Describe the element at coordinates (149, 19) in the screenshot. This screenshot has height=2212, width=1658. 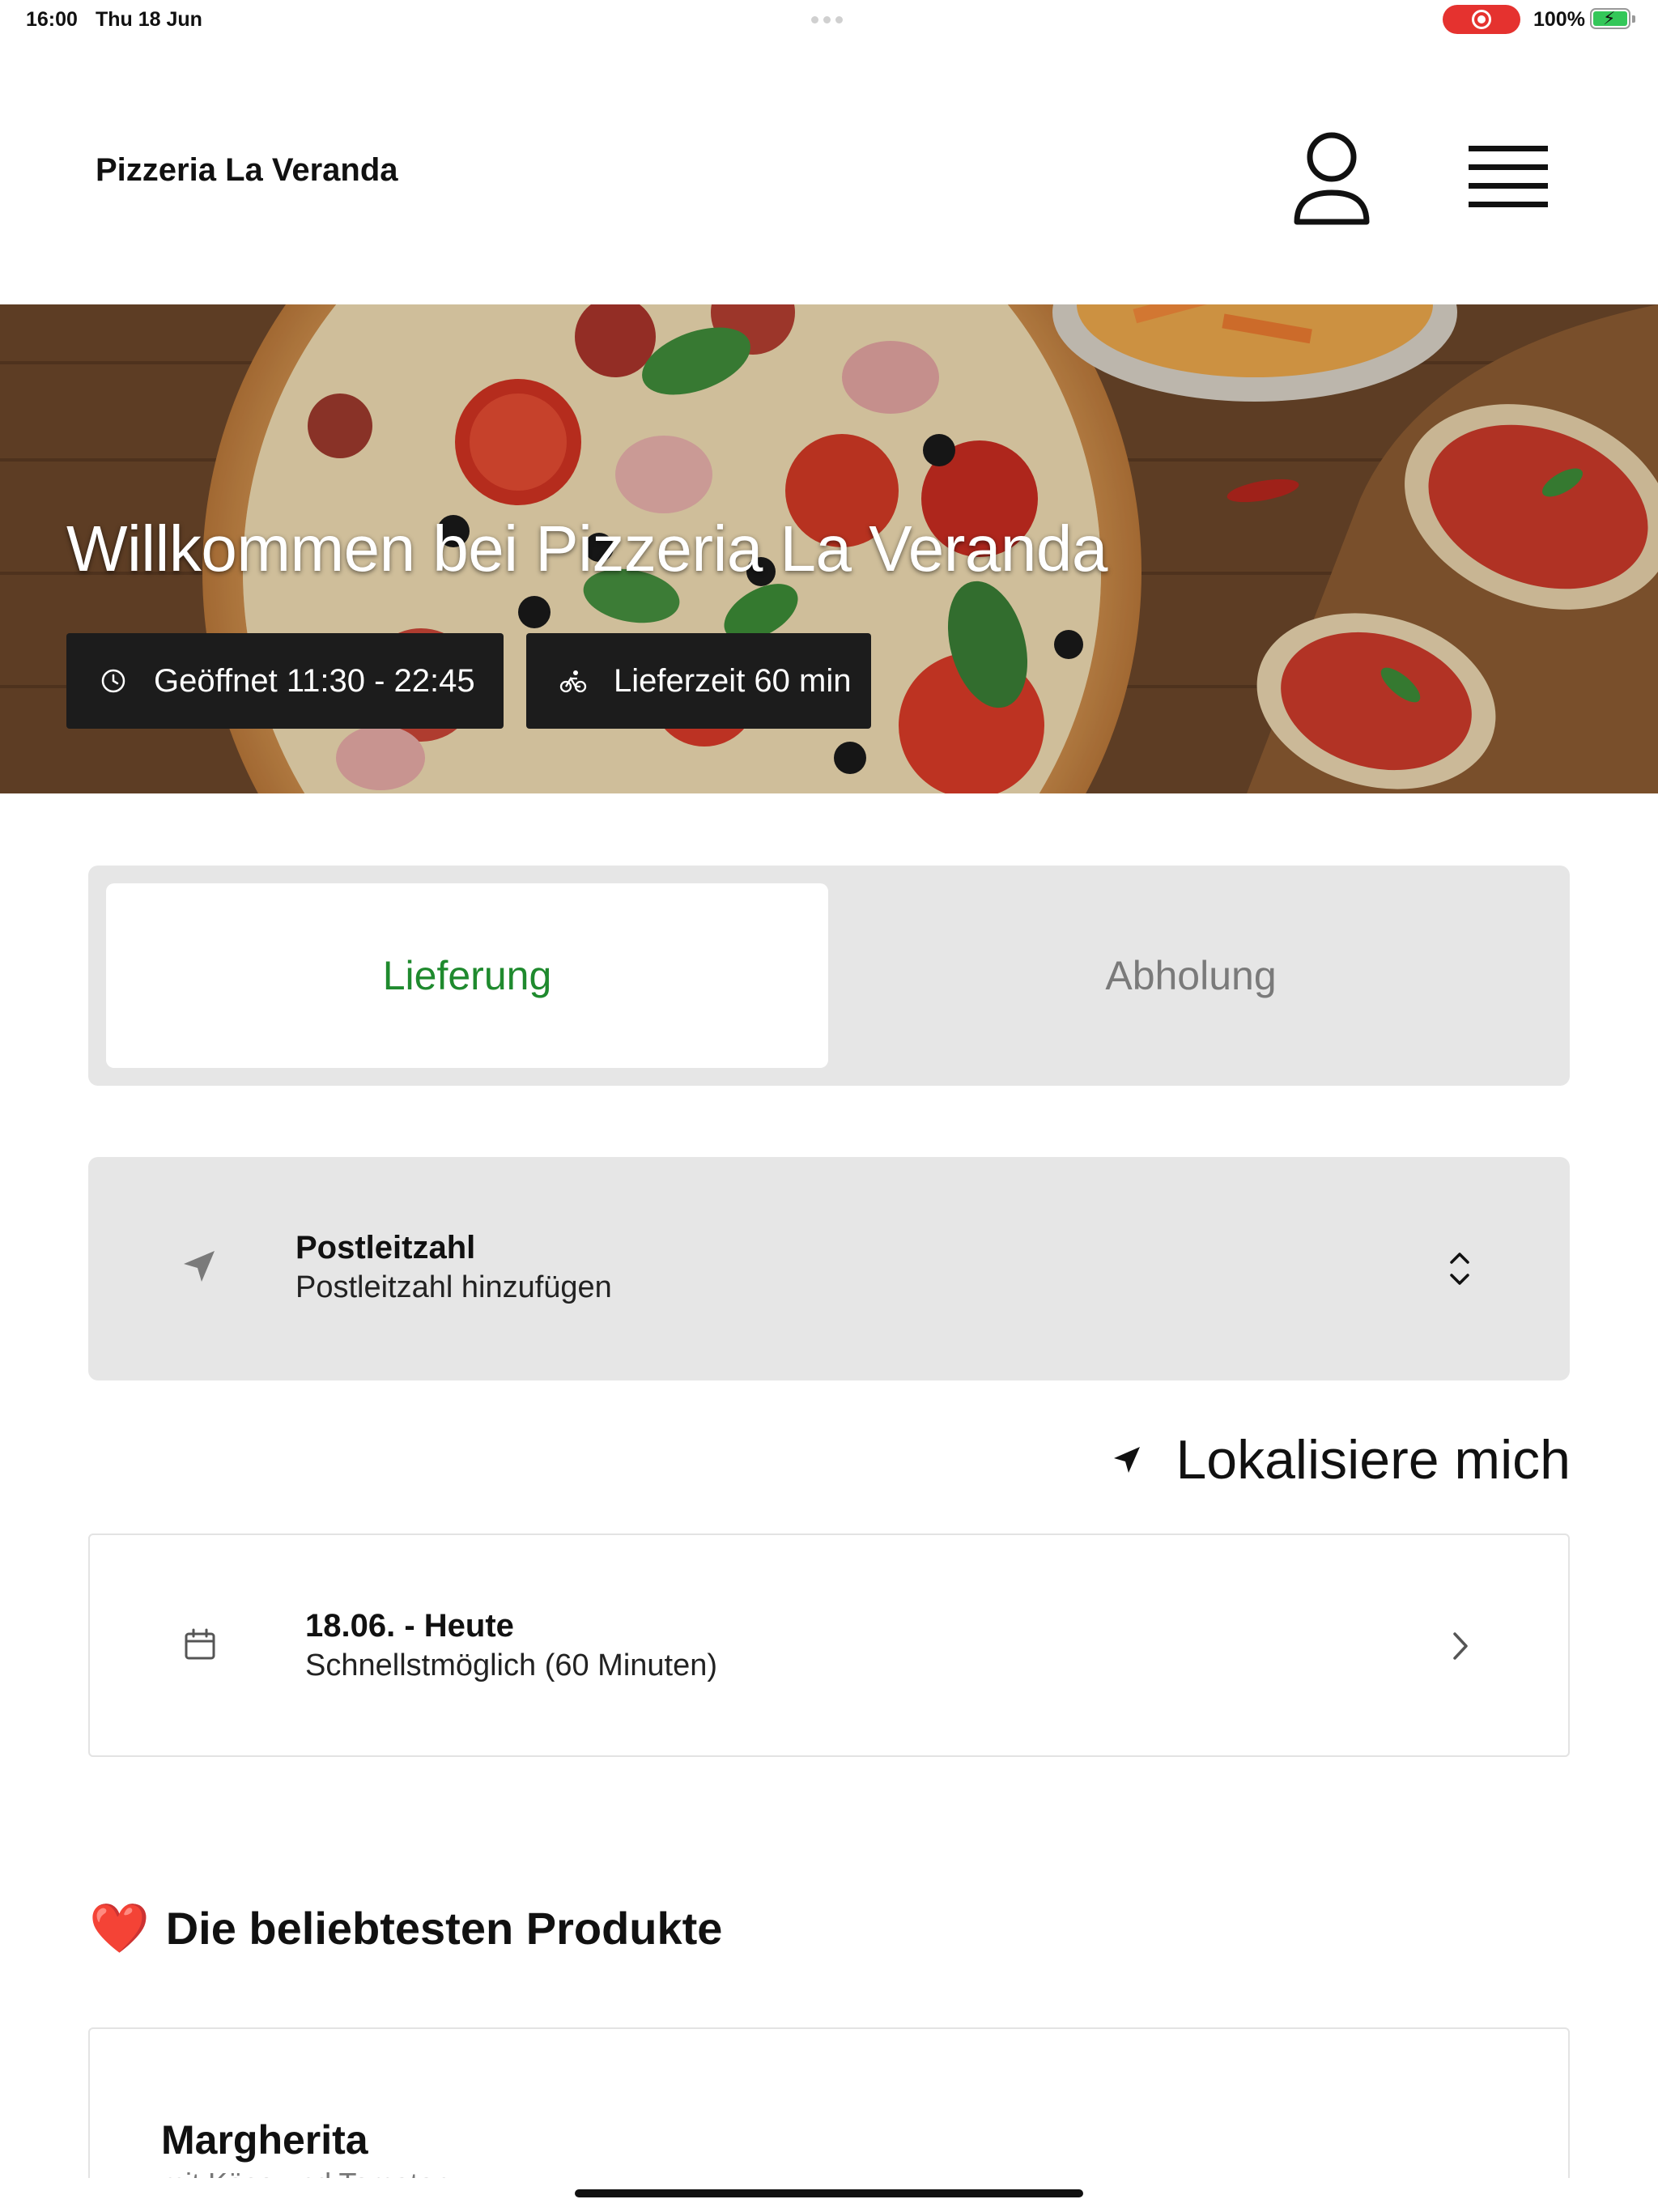
I see `status-date: Thu 18 Jun` at that location.